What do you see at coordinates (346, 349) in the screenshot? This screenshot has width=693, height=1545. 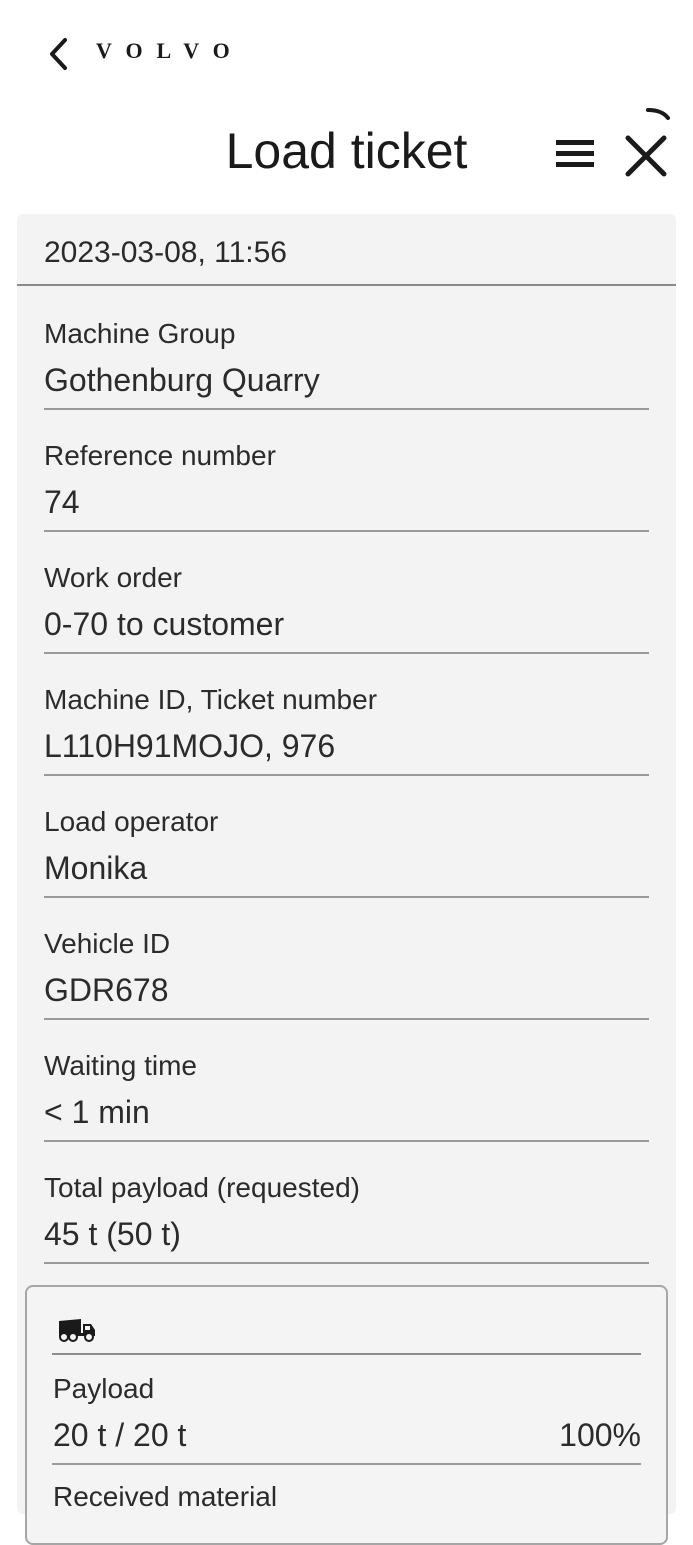 I see `field-machine-group: Machine Group Gothenburg Quarry` at bounding box center [346, 349].